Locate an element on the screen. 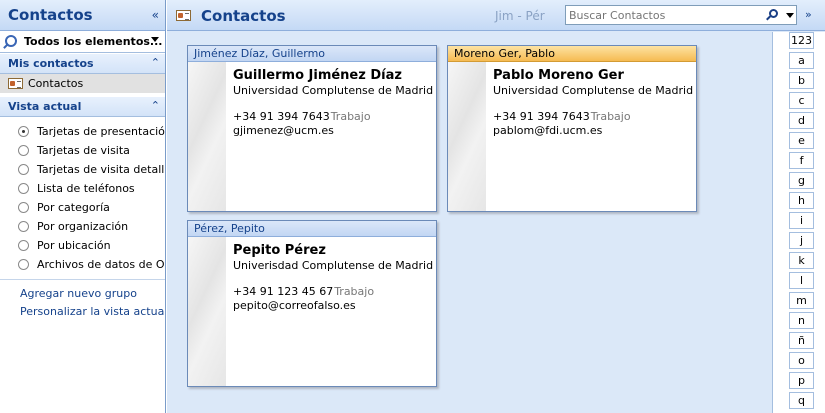  vista-actual-header: Vista actual ⌃ is located at coordinates (82, 107).